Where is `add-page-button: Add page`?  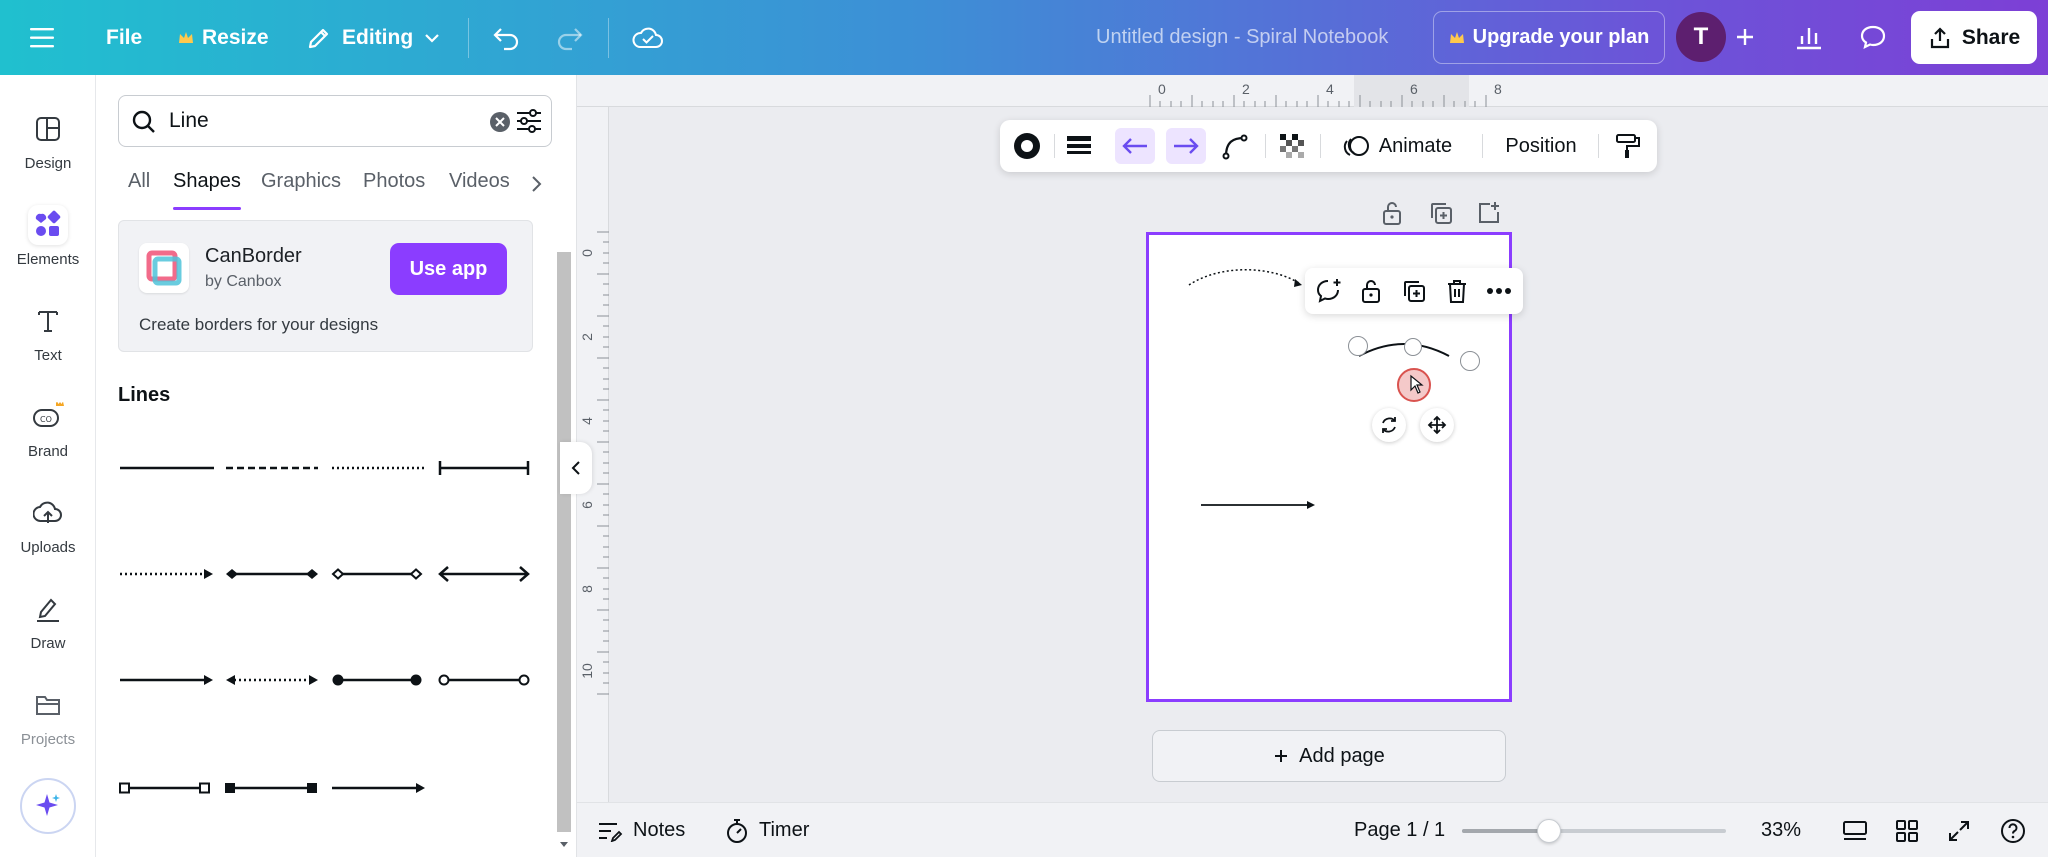 add-page-button: Add page is located at coordinates (1329, 756).